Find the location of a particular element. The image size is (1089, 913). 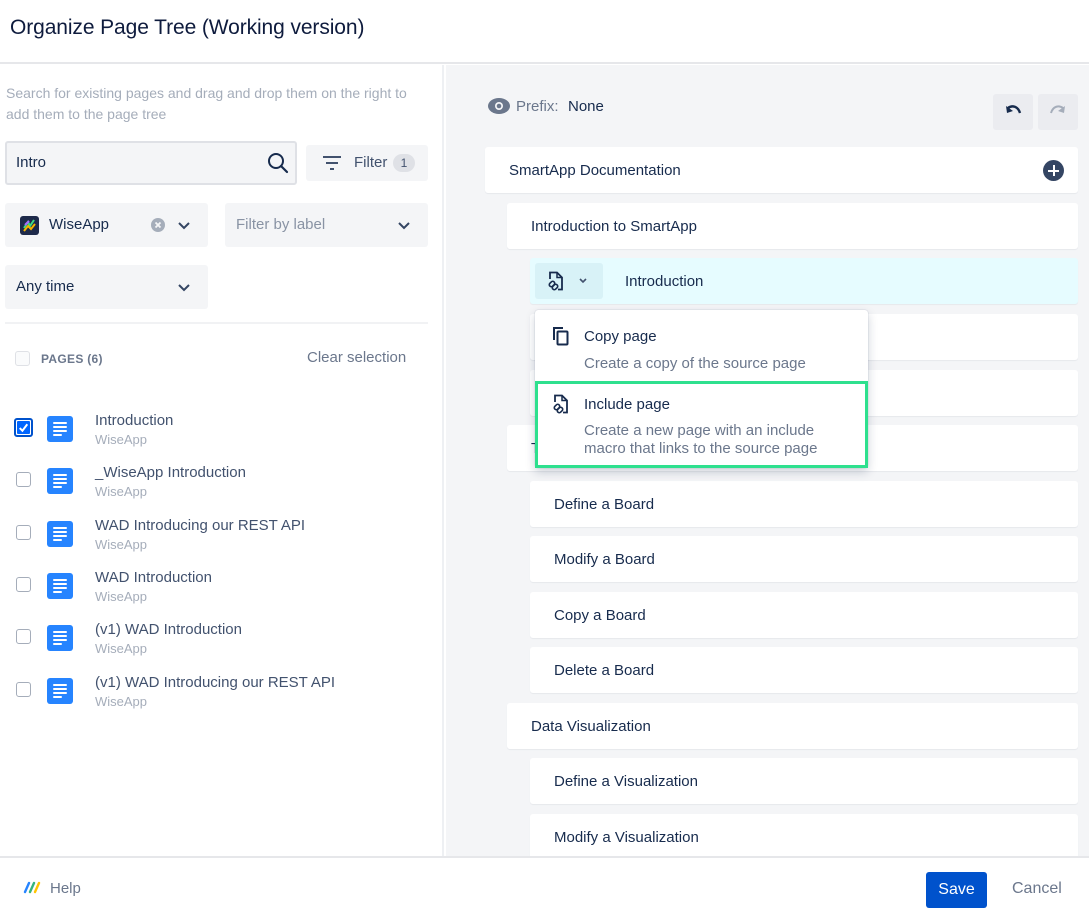

tree-node-label: Delete a Board is located at coordinates (604, 670).